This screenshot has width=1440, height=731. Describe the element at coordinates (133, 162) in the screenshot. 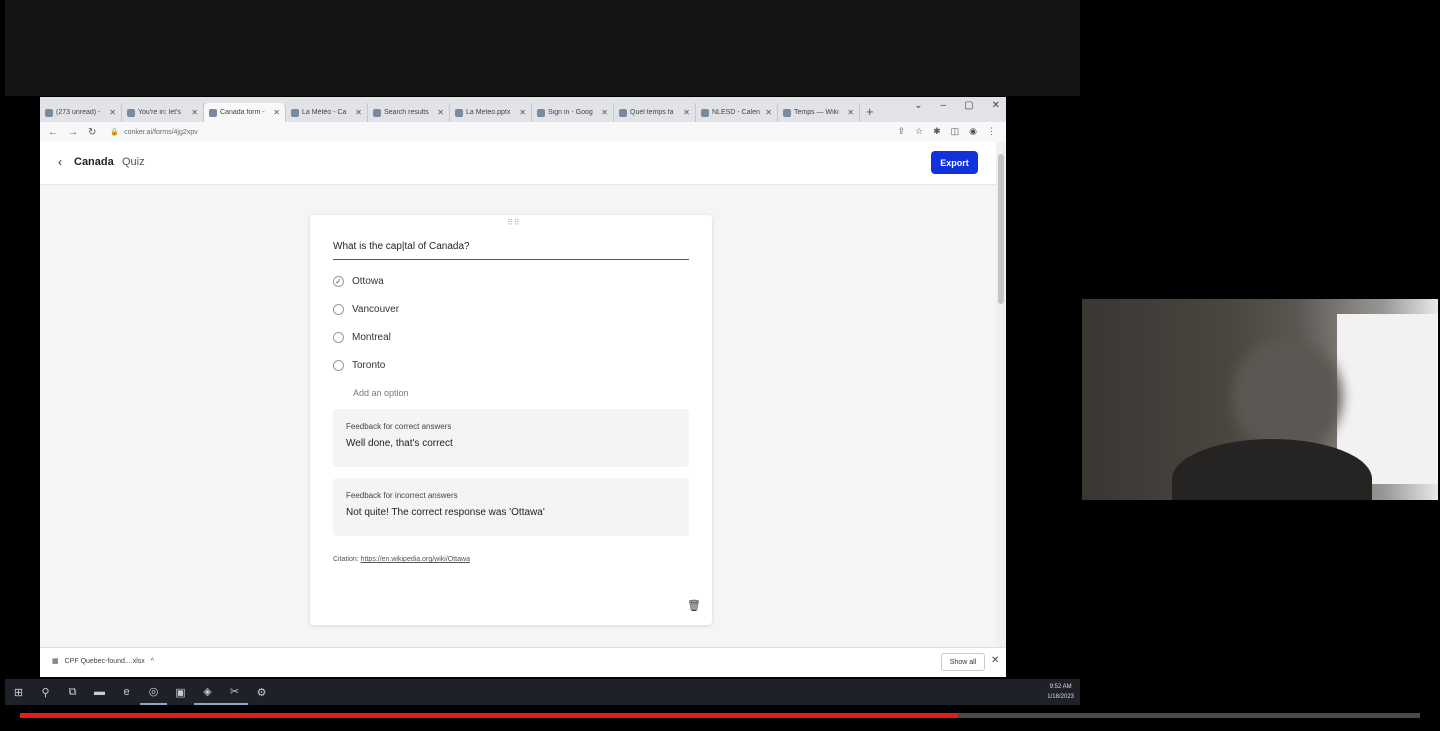

I see `page-subtitle: Quiz` at that location.